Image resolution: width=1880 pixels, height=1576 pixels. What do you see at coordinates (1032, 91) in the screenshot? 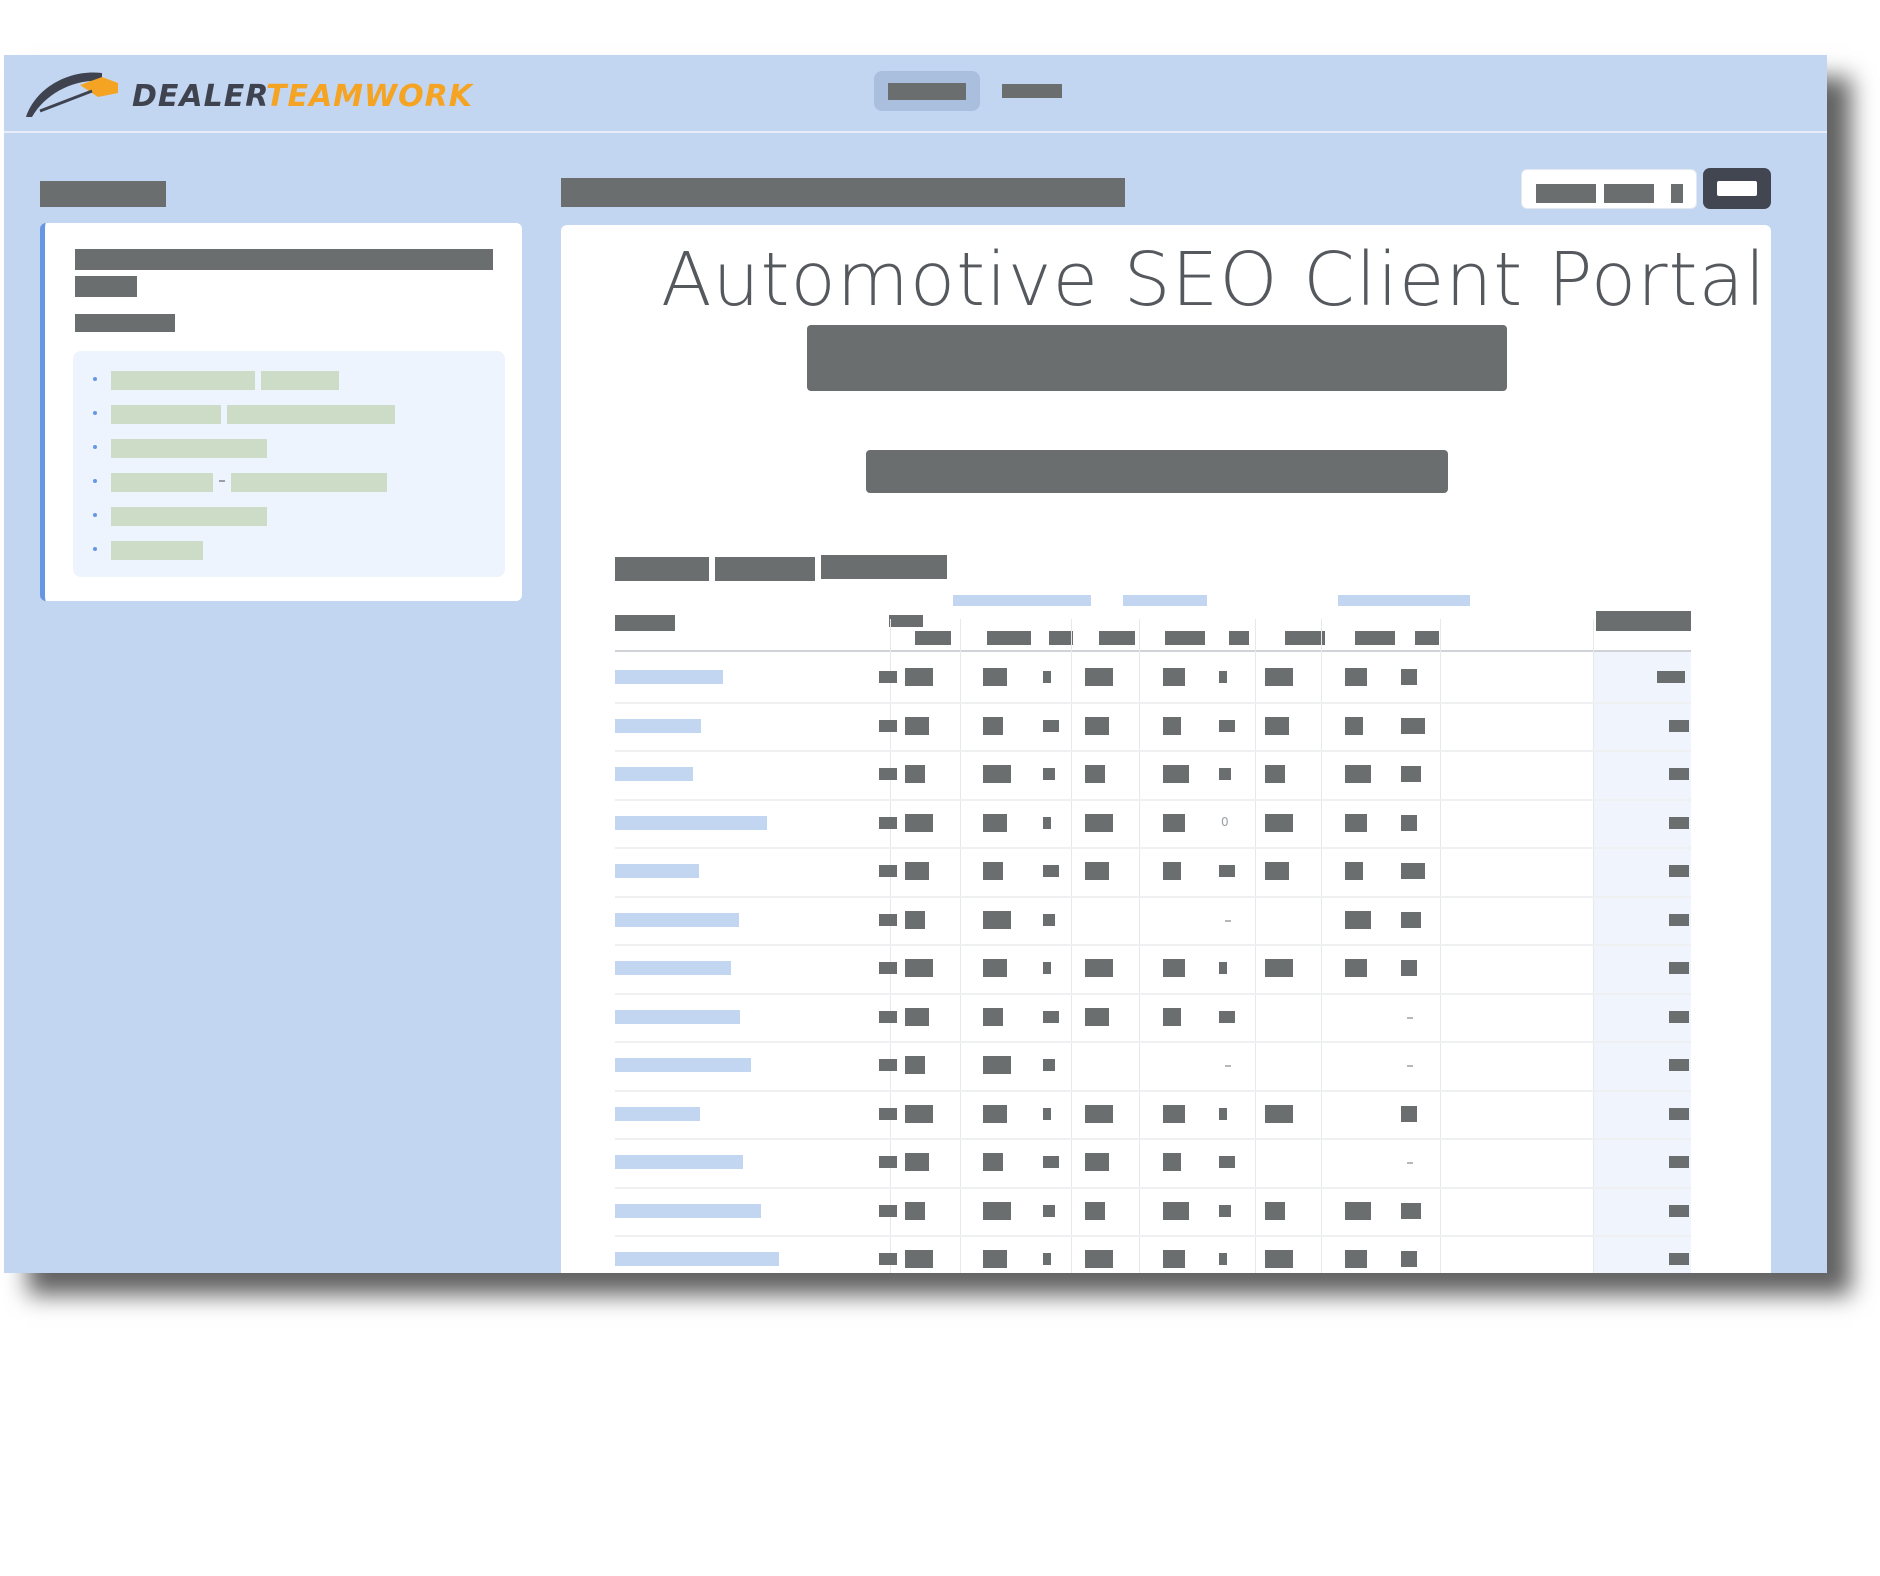
I see `nav-tab` at bounding box center [1032, 91].